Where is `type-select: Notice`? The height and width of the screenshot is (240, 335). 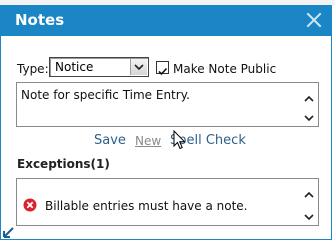
type-select: Notice is located at coordinates (99, 67).